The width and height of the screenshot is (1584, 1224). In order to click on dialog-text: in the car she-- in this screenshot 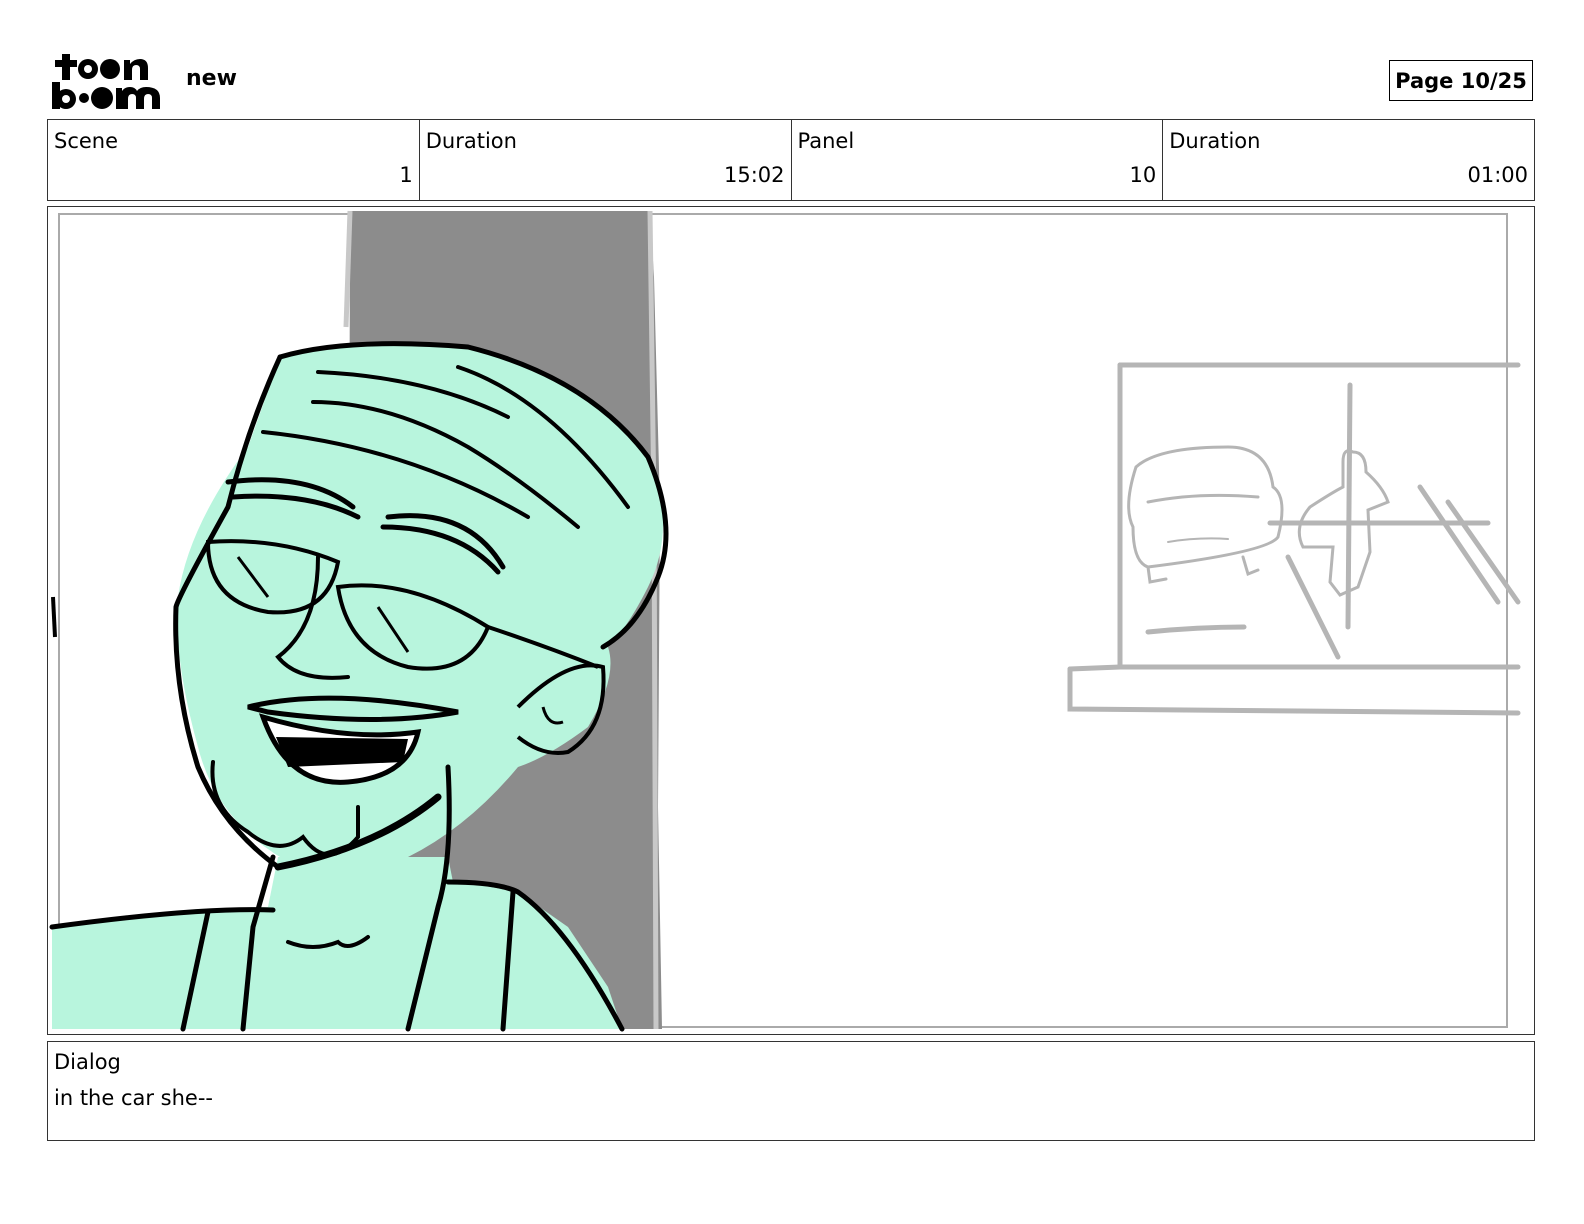, I will do `click(134, 1098)`.